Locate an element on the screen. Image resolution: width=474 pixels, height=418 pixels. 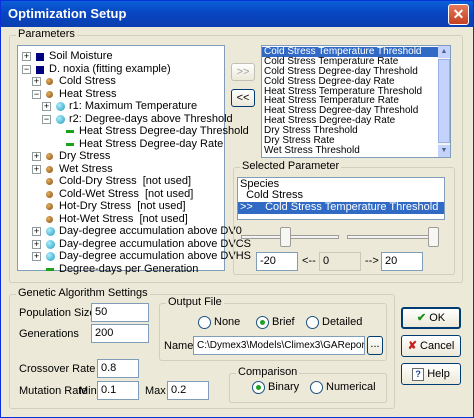
selected-list-scrollbar: ▲ ▼ is located at coordinates (444, 101).